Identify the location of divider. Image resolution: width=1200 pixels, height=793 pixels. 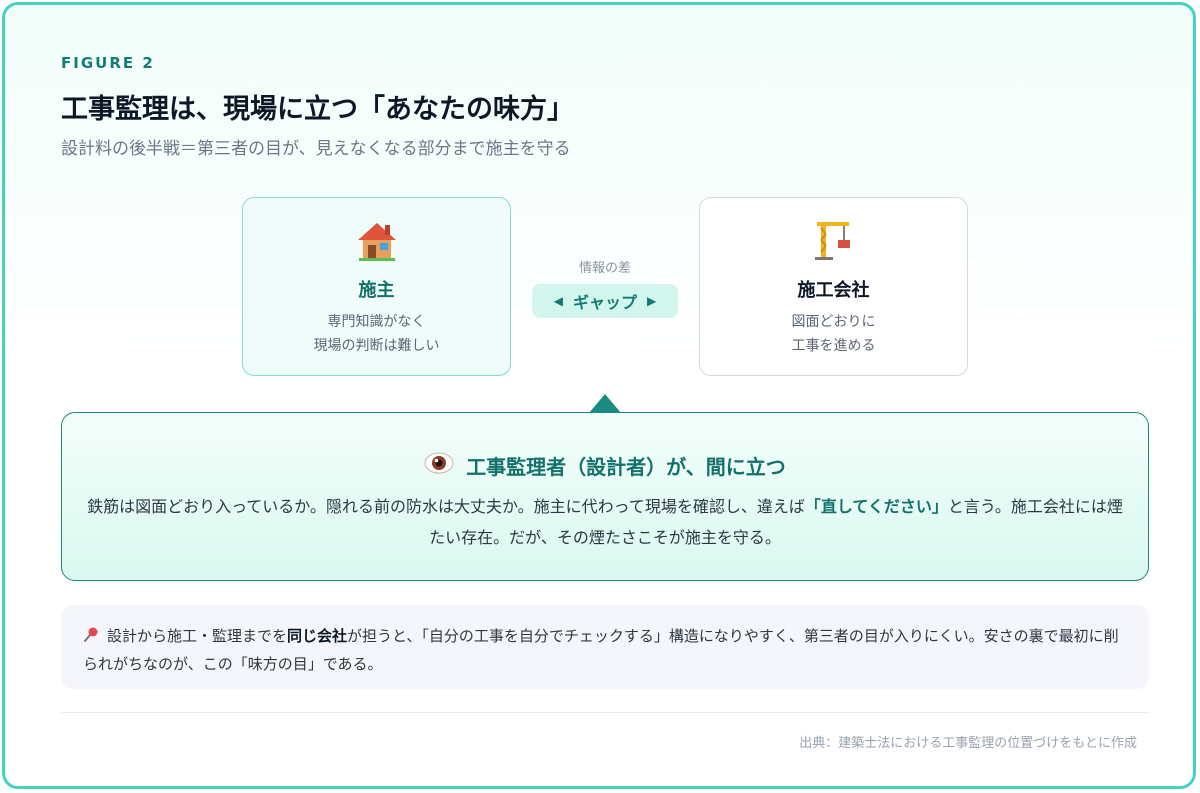
(605, 712).